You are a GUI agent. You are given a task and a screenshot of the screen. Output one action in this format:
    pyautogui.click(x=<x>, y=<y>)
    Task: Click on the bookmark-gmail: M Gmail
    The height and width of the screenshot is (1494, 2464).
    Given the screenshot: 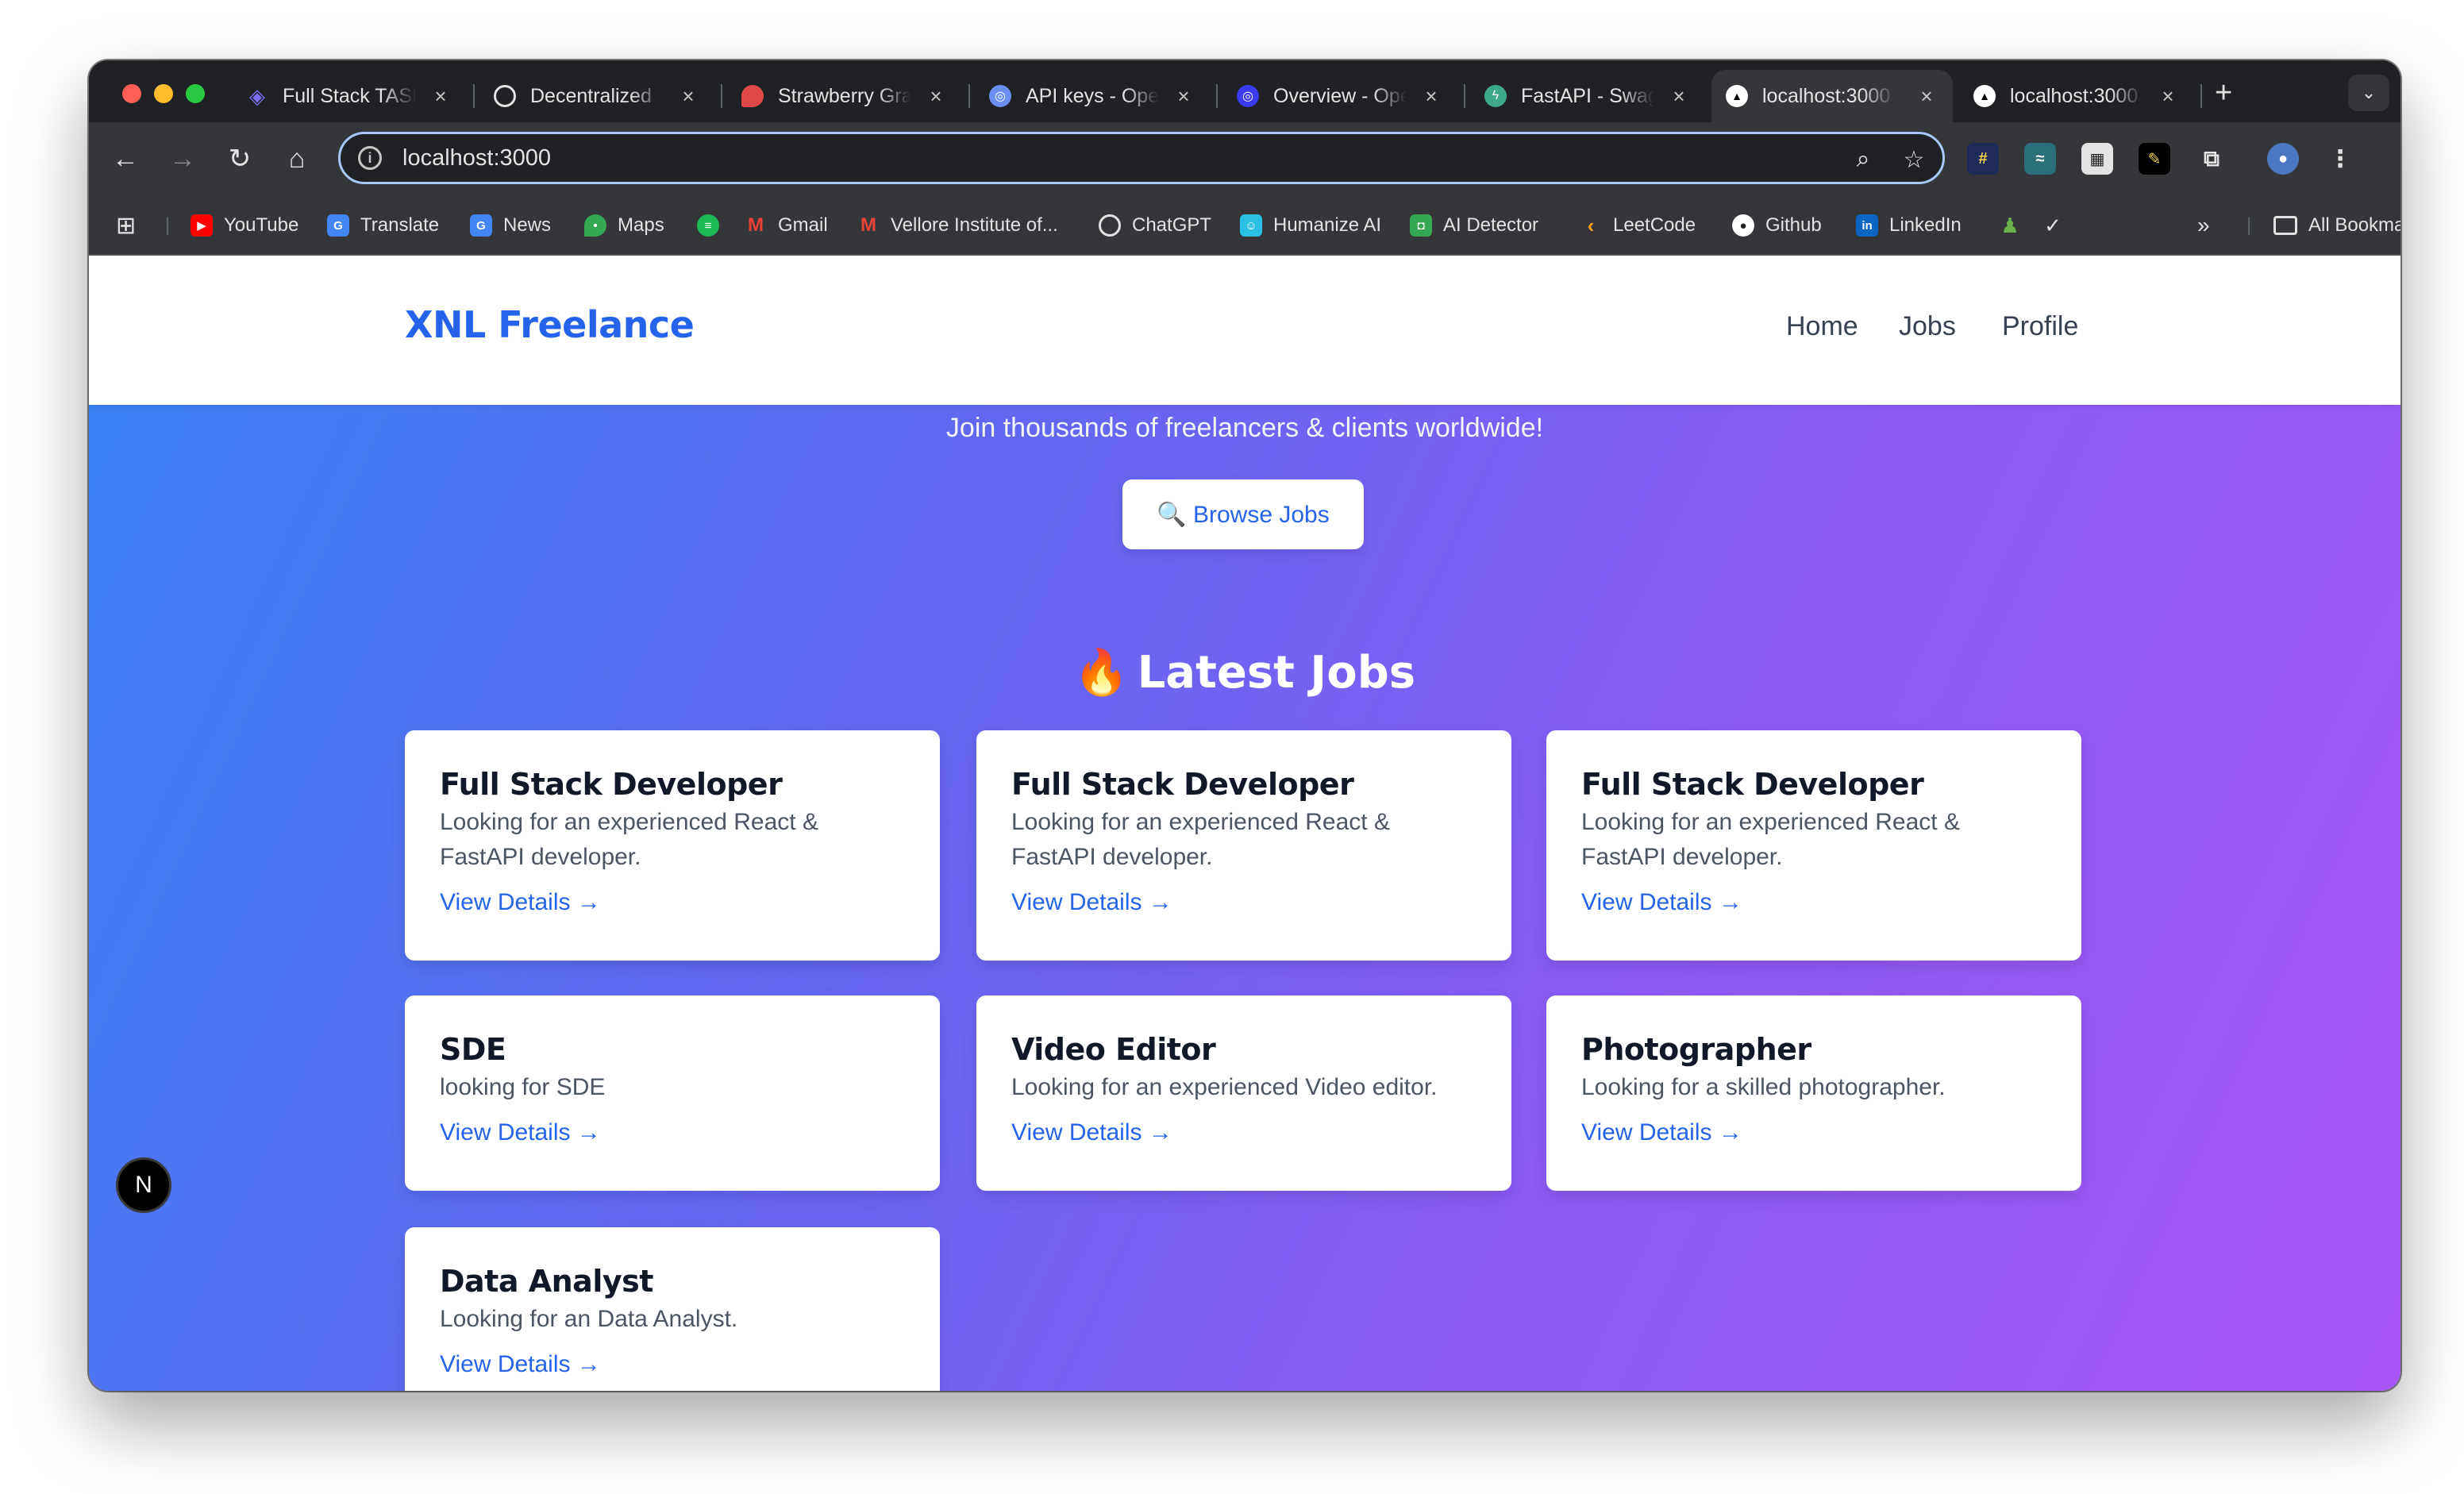 What is the action you would take?
    pyautogui.click(x=786, y=225)
    